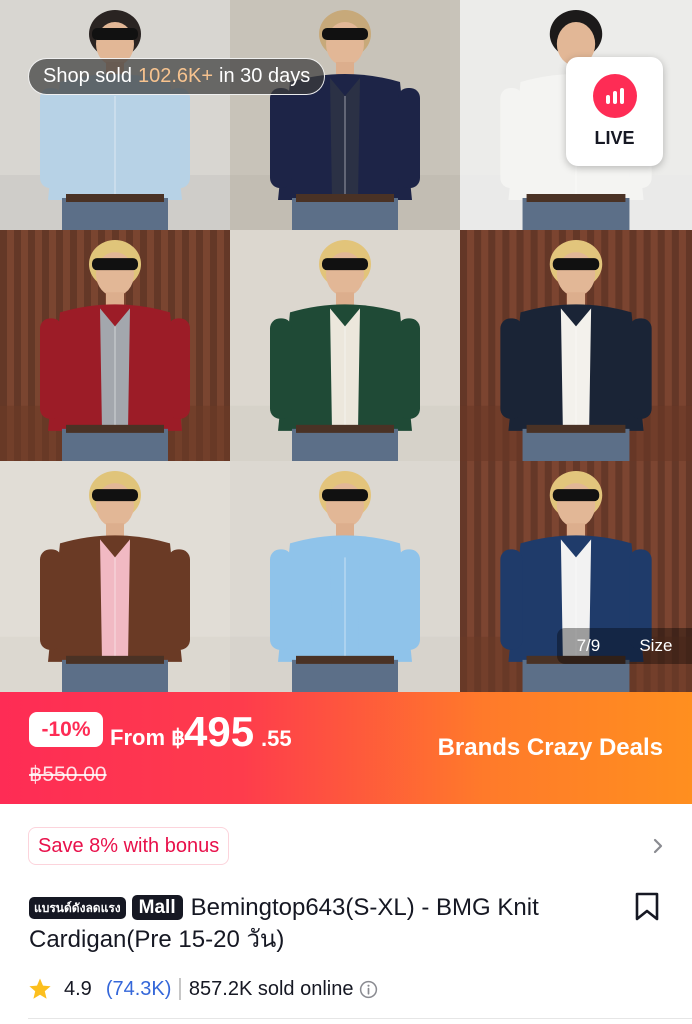  I want to click on shop-sold-suffix: in 30 days, so click(265, 76).